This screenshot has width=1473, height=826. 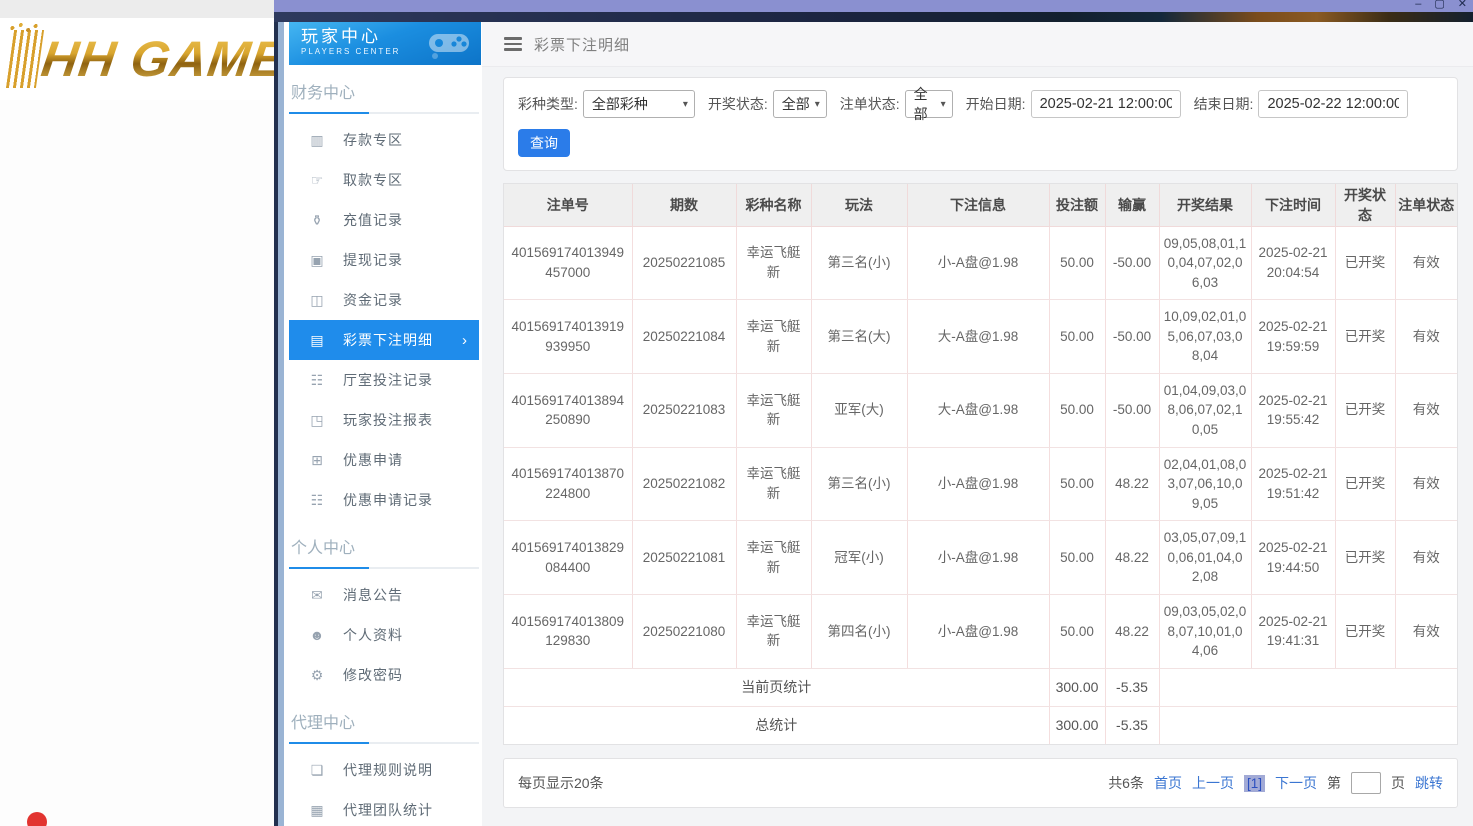 What do you see at coordinates (544, 143) in the screenshot?
I see `query-button: 查询` at bounding box center [544, 143].